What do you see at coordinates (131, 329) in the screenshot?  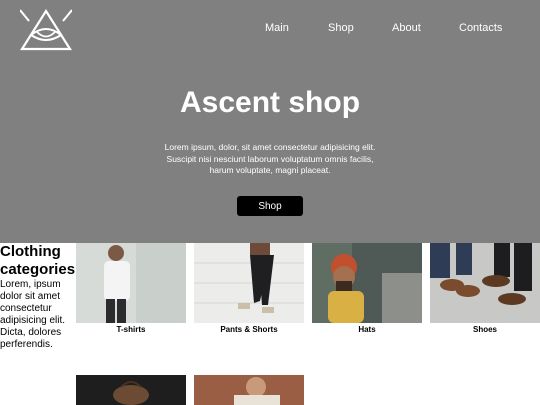 I see `category-label: T-shirts` at bounding box center [131, 329].